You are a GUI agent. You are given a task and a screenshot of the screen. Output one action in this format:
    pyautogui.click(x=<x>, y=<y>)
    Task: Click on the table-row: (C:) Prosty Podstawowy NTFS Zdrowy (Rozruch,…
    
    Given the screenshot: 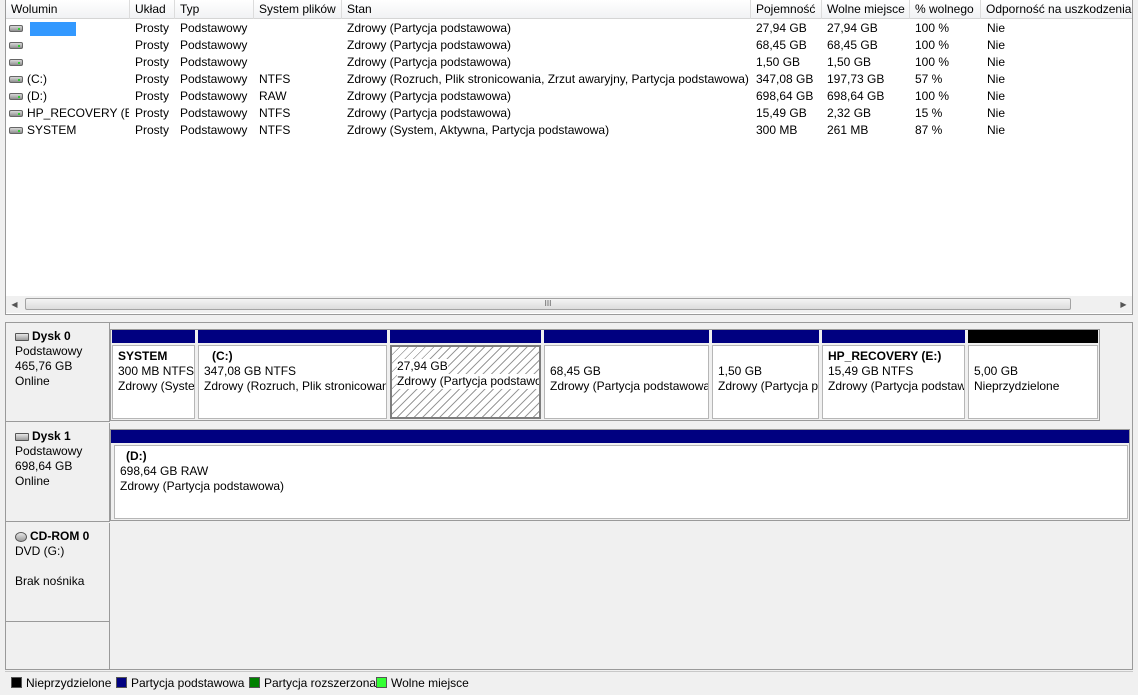 What is the action you would take?
    pyautogui.click(x=569, y=79)
    